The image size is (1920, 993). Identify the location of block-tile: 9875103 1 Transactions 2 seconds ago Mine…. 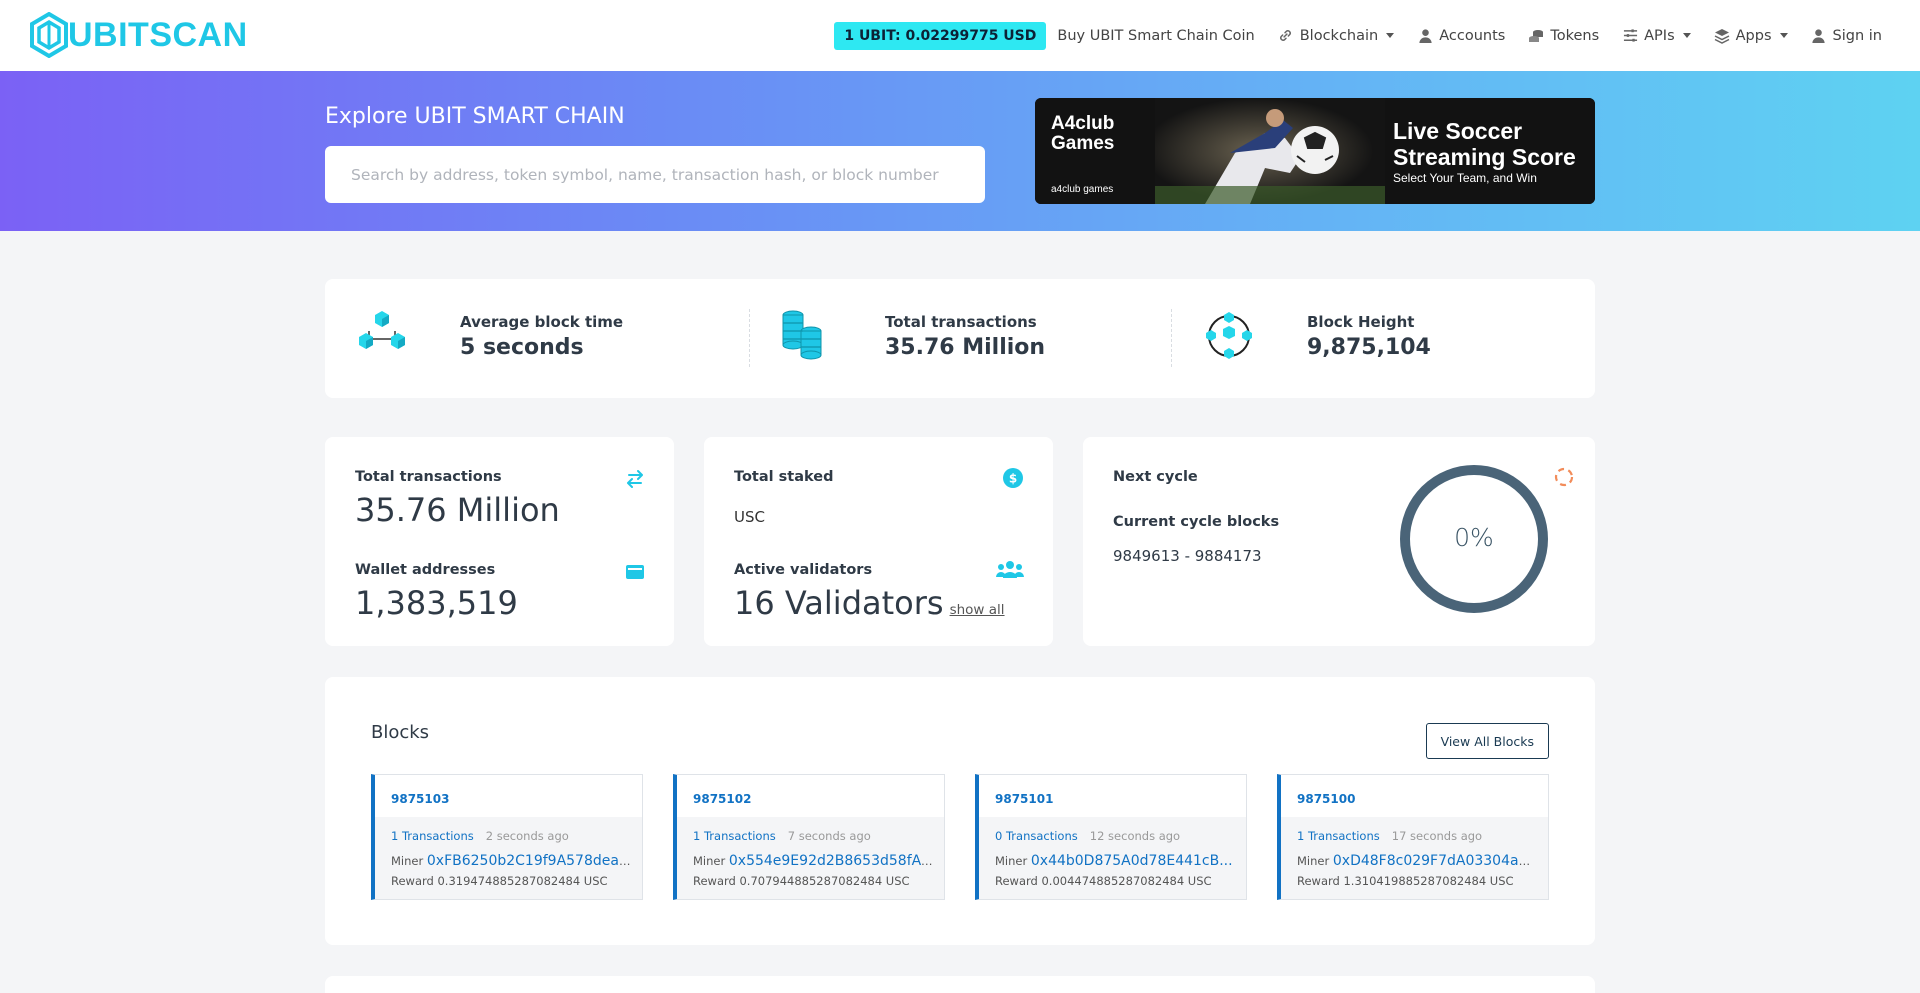
(507, 837).